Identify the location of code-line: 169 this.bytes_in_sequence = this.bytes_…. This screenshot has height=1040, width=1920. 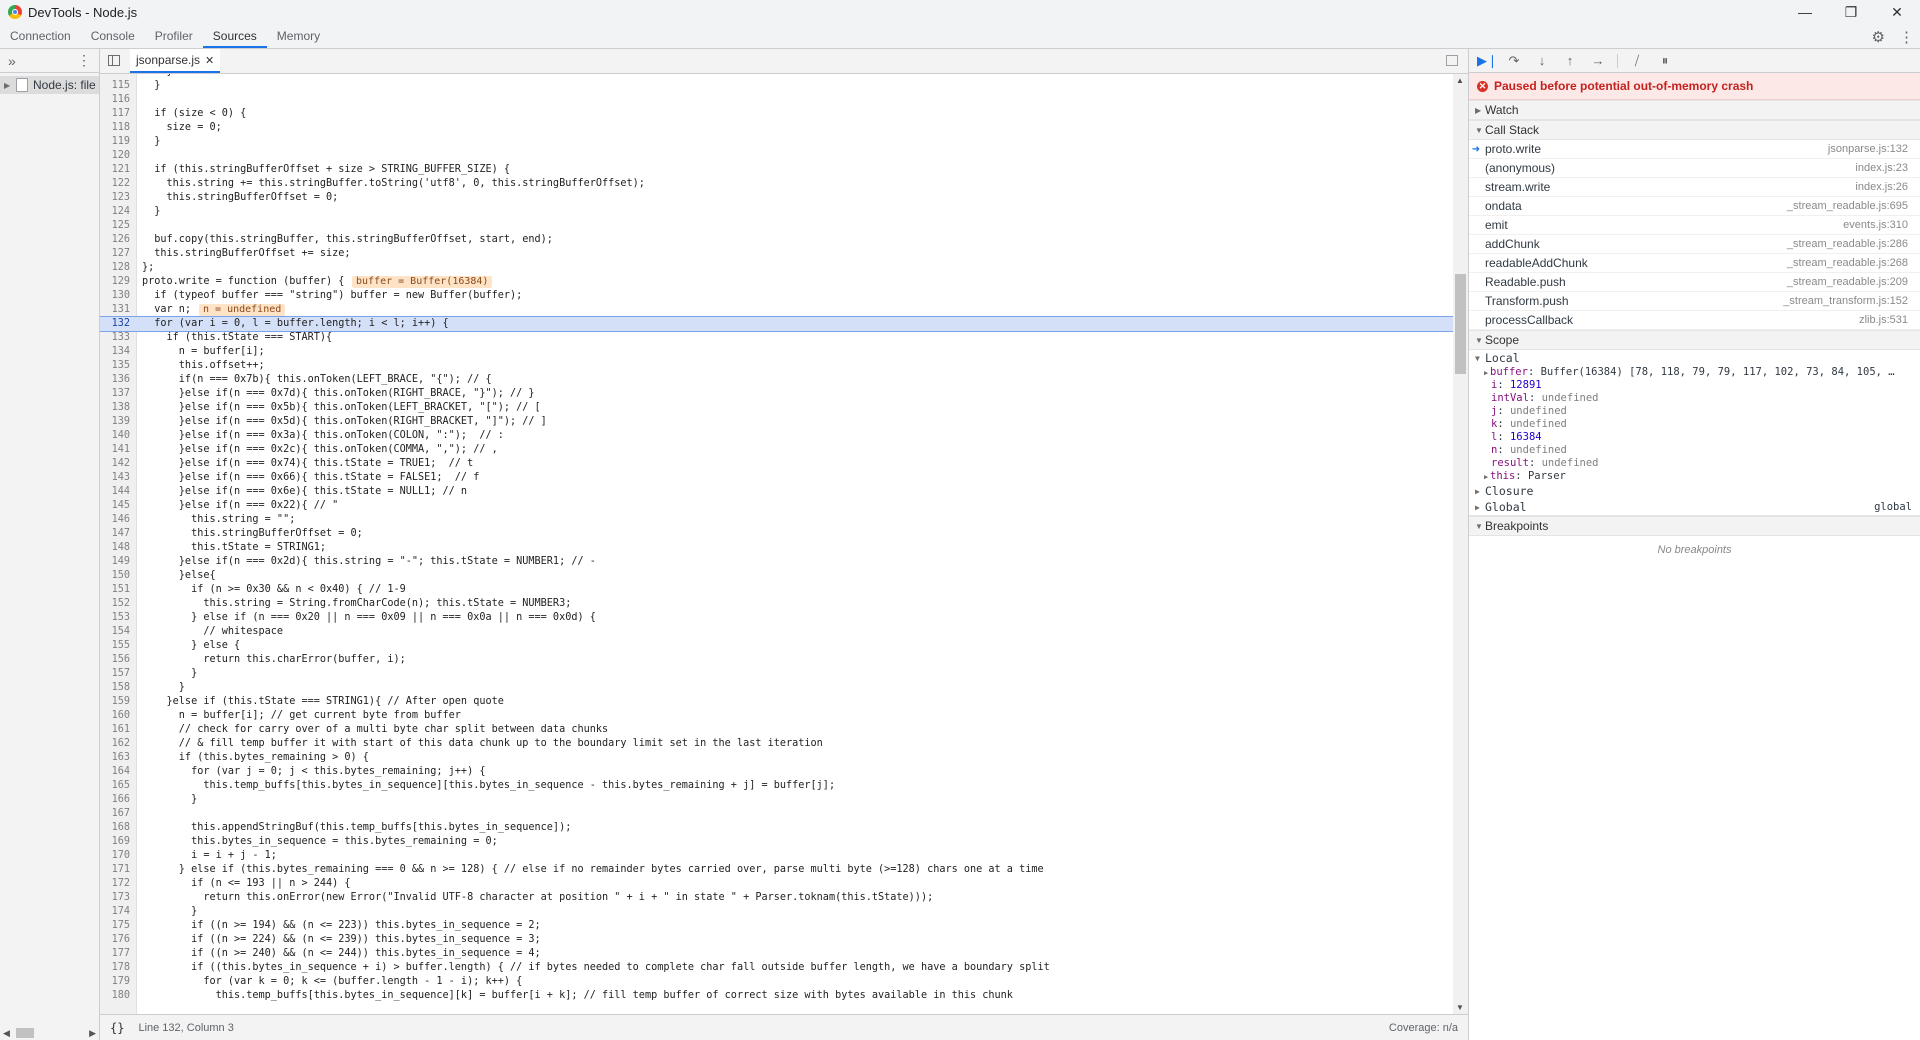
(776, 842).